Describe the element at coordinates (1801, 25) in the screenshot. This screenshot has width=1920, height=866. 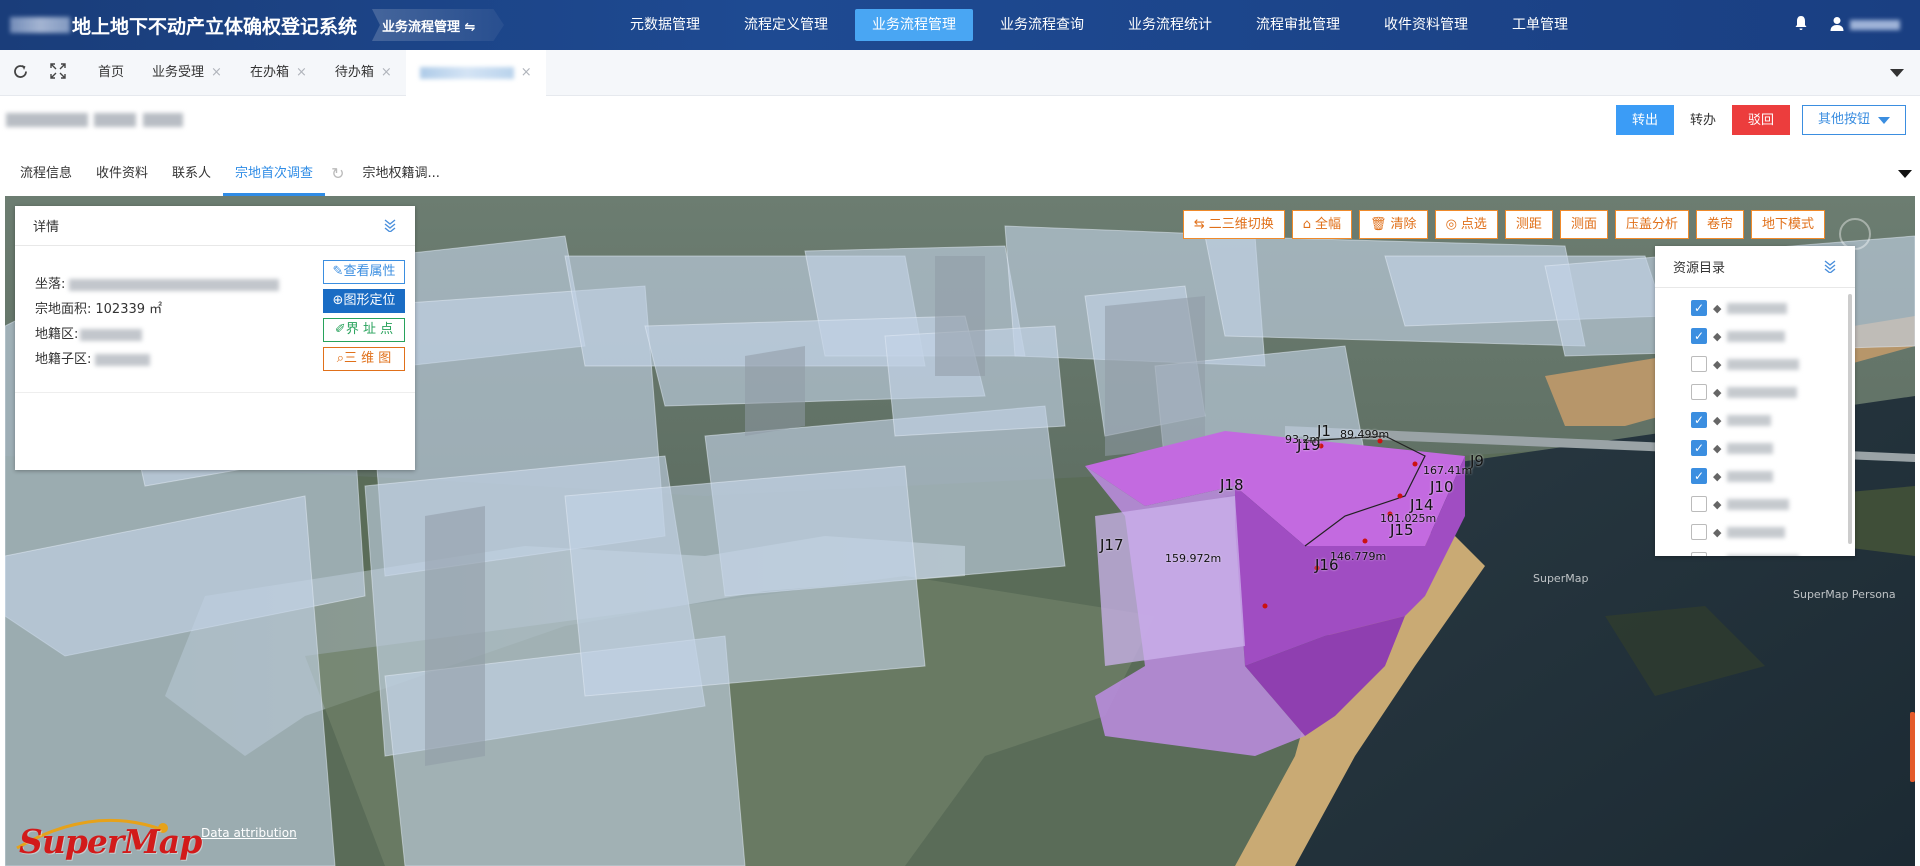
I see `bell-icon` at that location.